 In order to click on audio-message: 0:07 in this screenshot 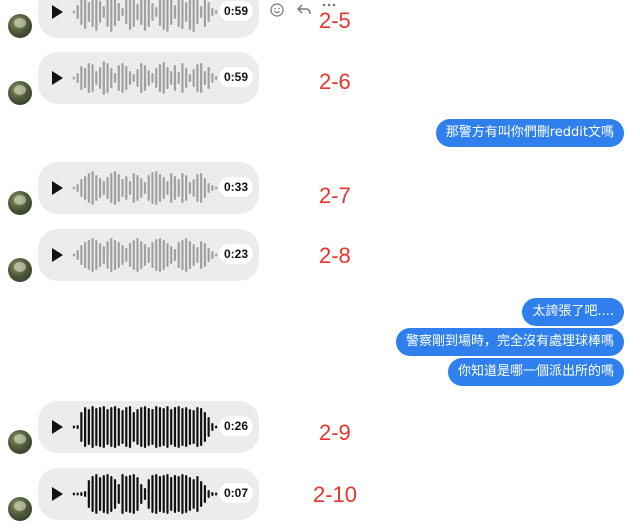, I will do `click(148, 494)`.